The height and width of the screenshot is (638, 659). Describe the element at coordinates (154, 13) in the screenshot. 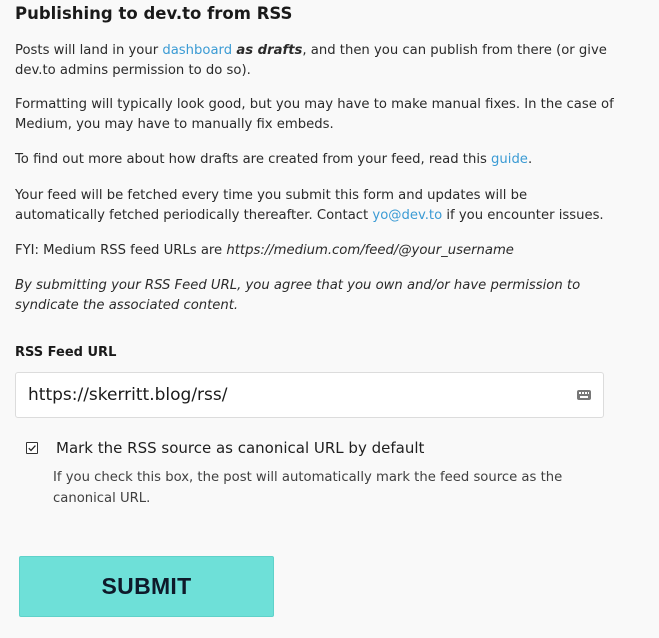

I see `page-title: Publishing to dev.to from RSS` at that location.